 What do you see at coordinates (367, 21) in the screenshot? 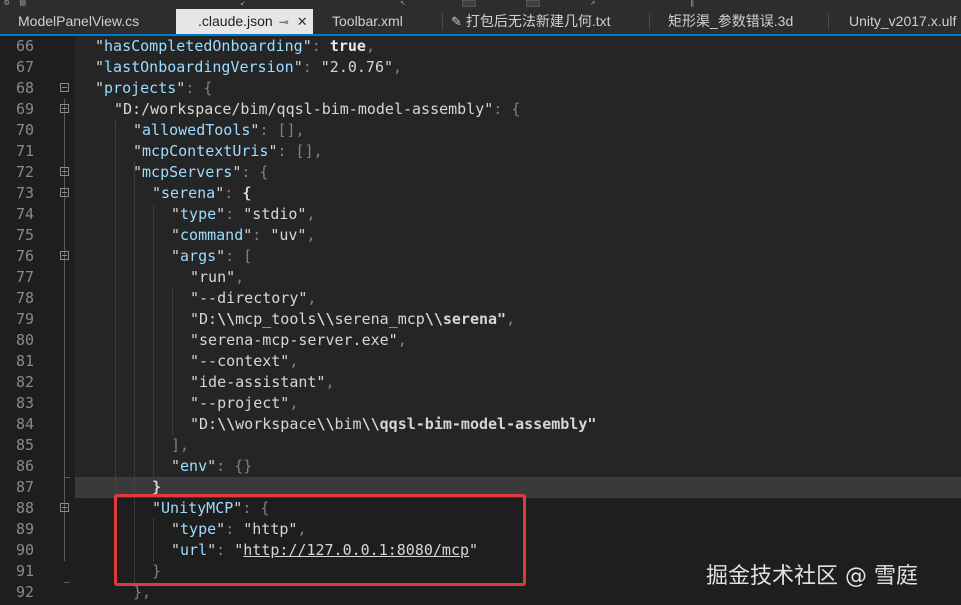
I see `tab-label: Toolbar.xml` at bounding box center [367, 21].